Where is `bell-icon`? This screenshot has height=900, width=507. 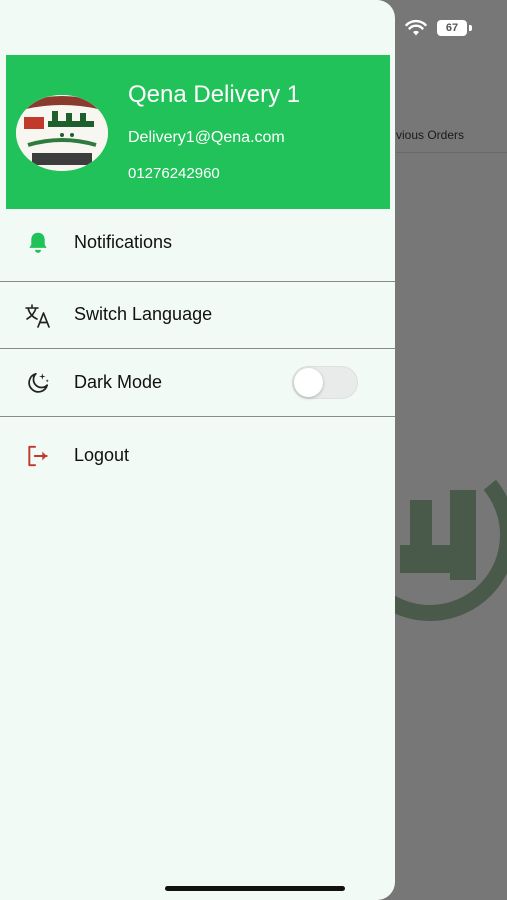
bell-icon is located at coordinates (38, 243).